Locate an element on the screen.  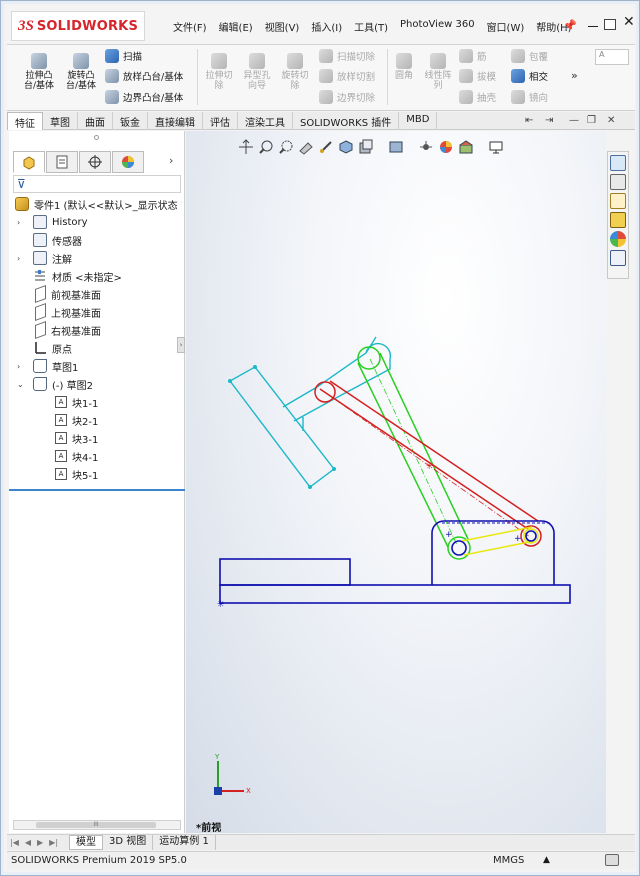
tree-item-top-plane: 上视基准面 is located at coordinates (68, 312).